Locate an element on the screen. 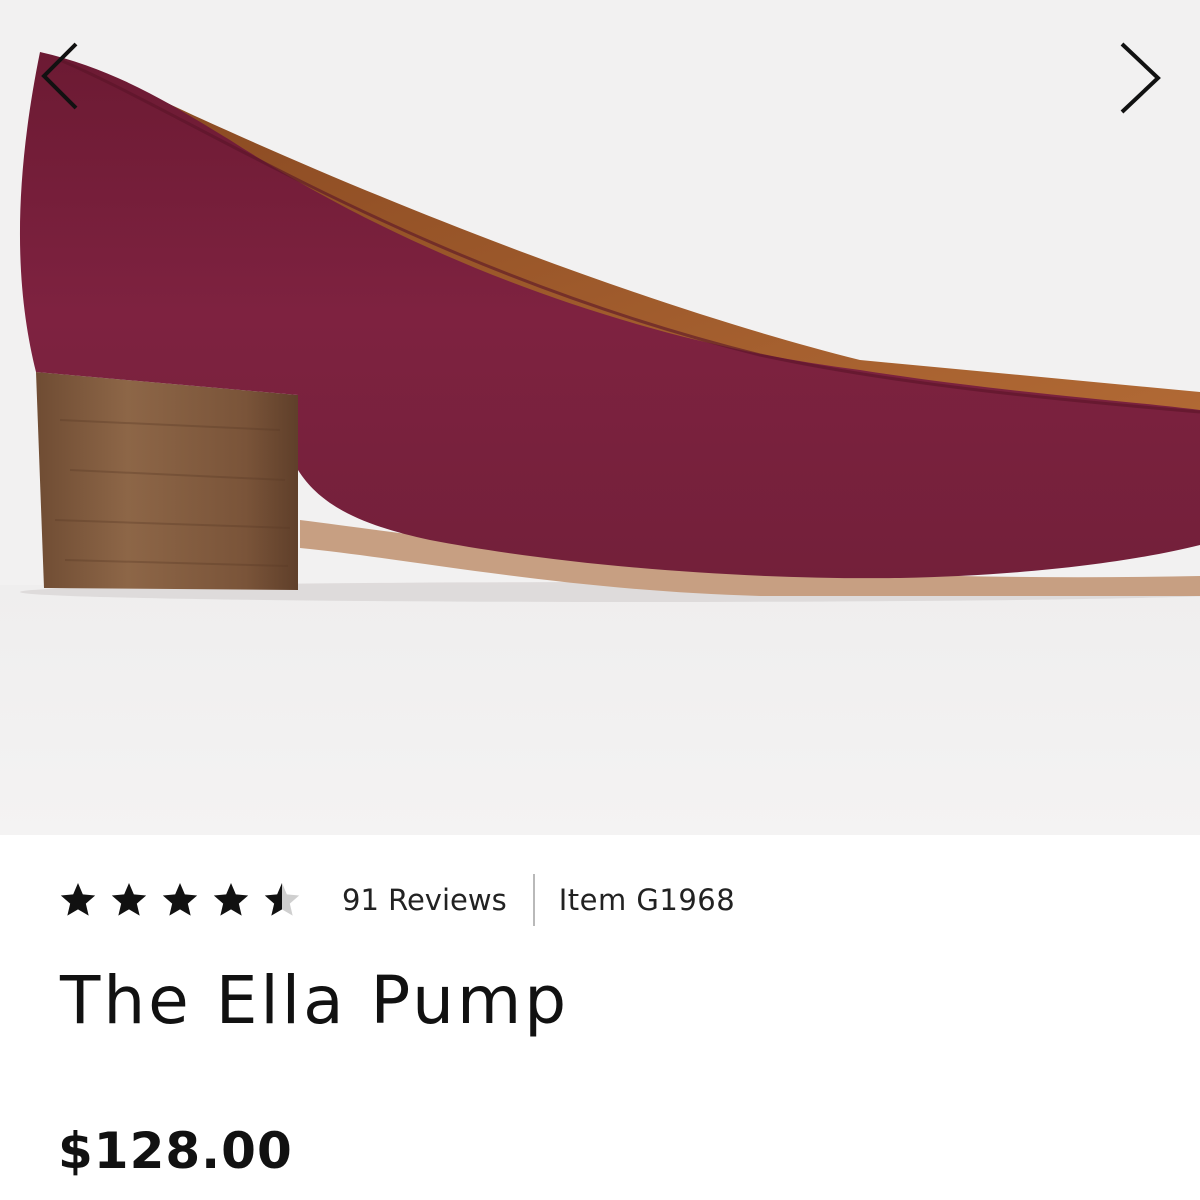 This screenshot has height=1200, width=1200. chevron-right-icon is located at coordinates (1140, 78).